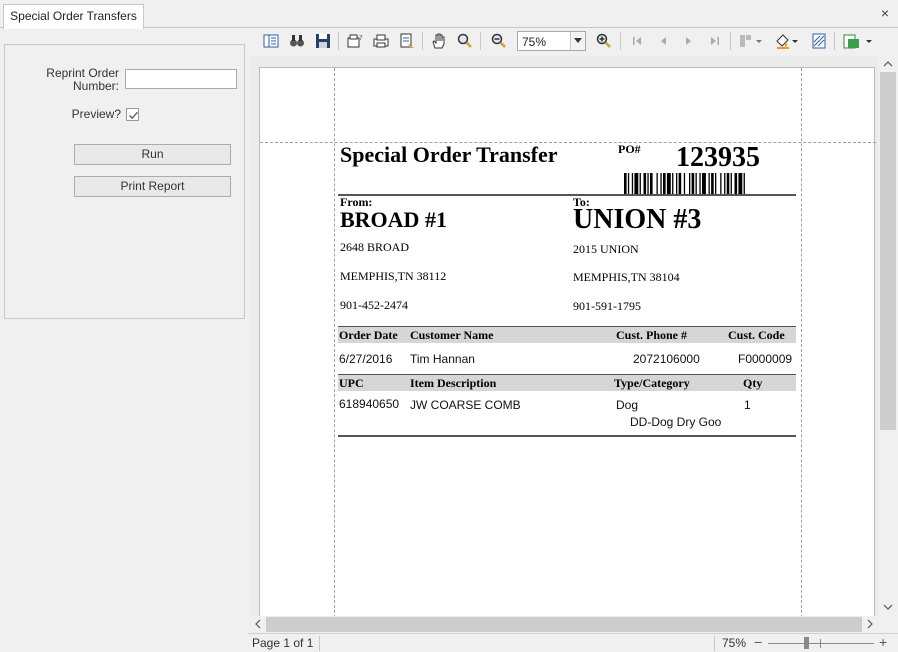 Image resolution: width=898 pixels, height=652 pixels. I want to click on first-page-icon, so click(637, 41).